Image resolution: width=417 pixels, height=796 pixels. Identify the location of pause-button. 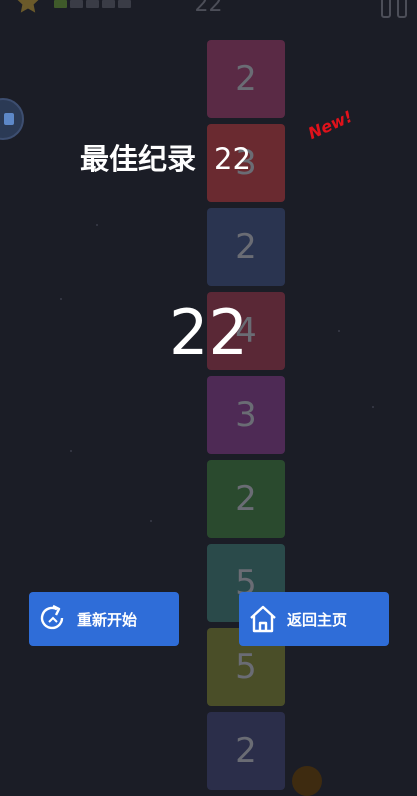
(394, 9).